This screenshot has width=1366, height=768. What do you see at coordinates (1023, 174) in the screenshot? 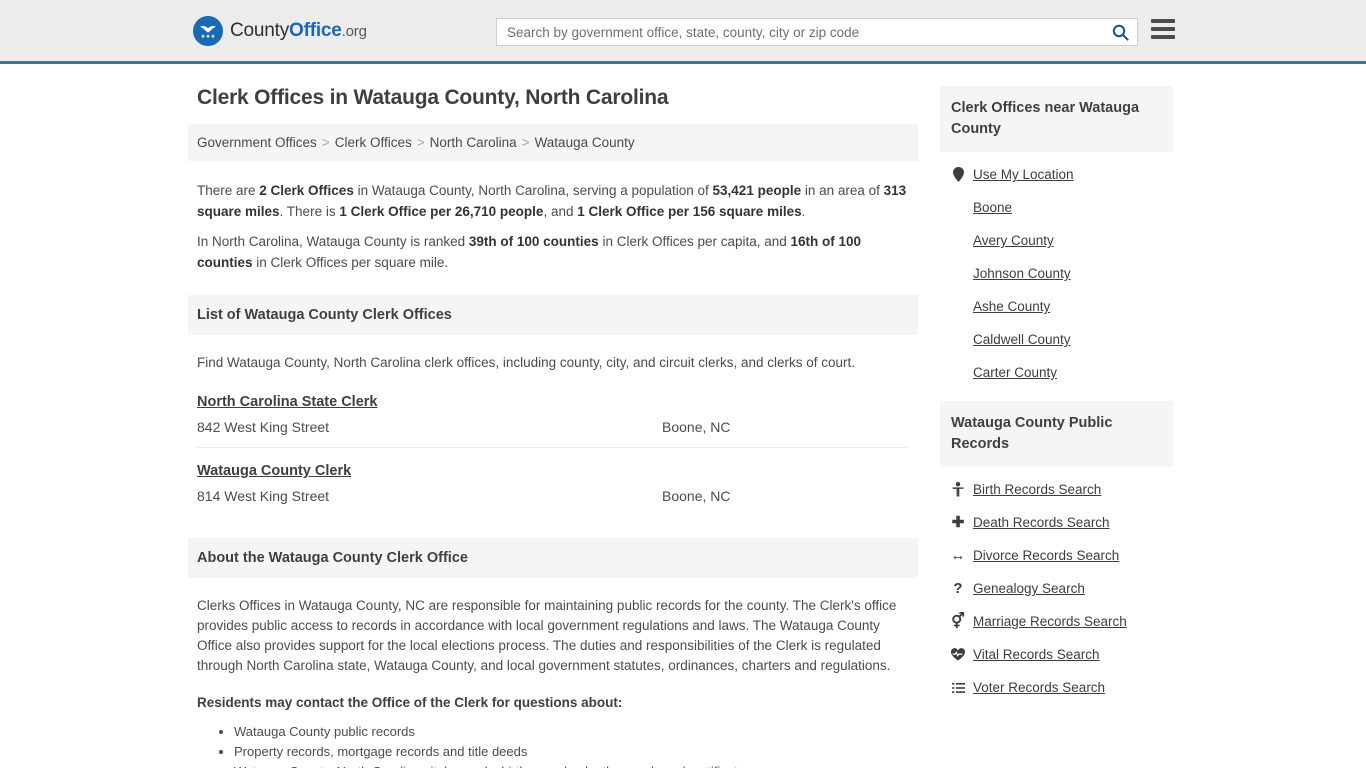
I see `sidebar-nearby-item-label: Use My Location` at bounding box center [1023, 174].